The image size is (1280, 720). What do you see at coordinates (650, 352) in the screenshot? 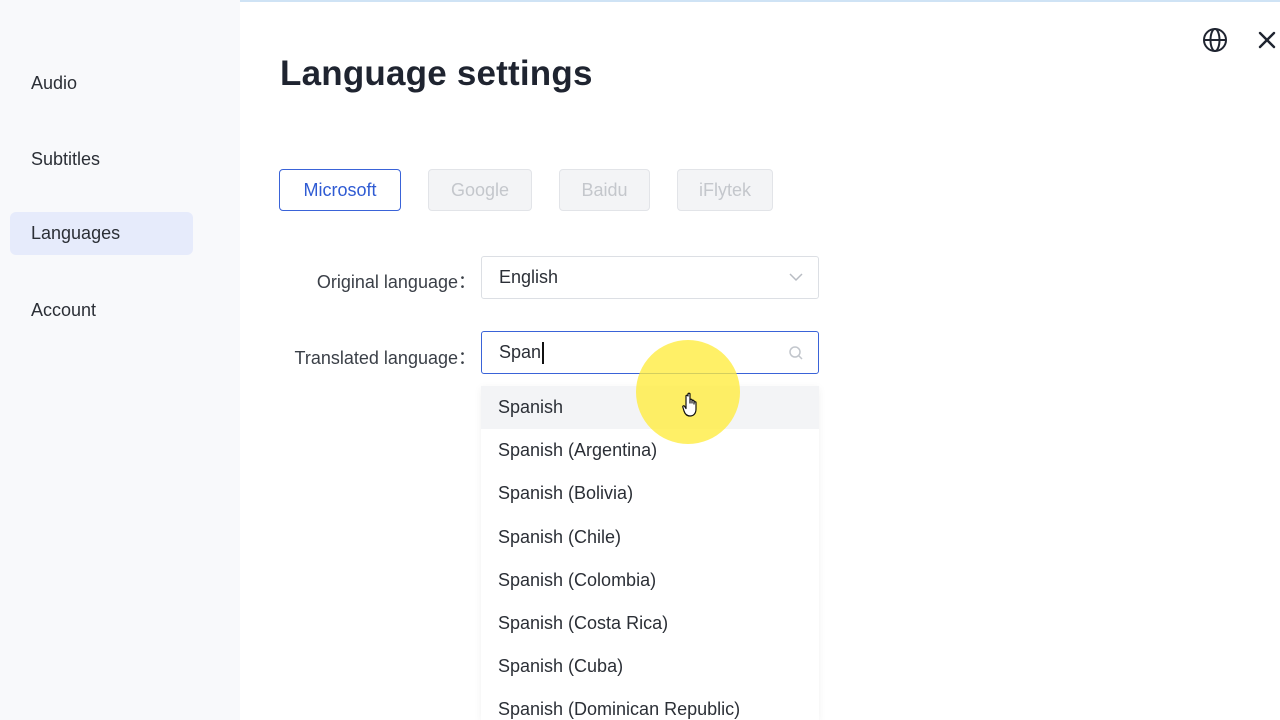
I see `translated-language-search-input: Span` at bounding box center [650, 352].